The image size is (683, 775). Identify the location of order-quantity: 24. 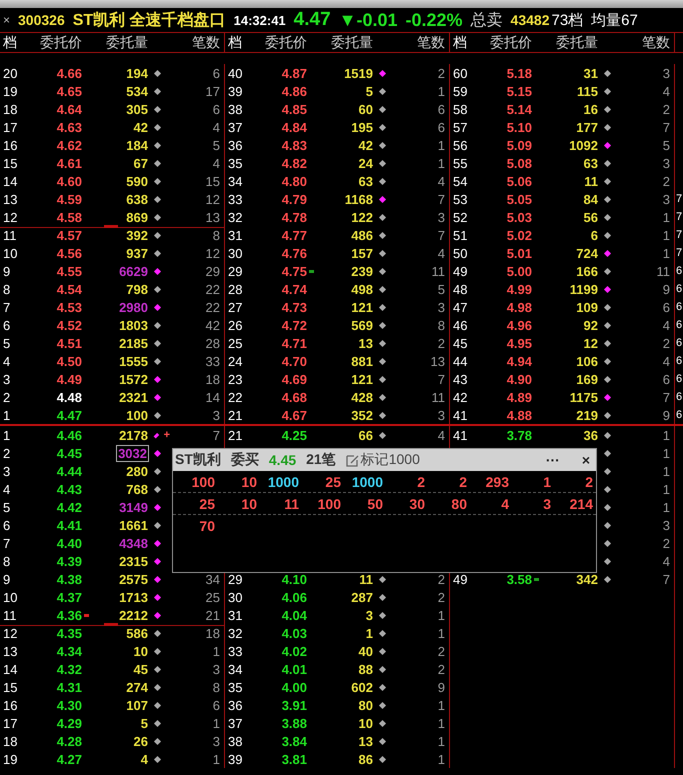
(365, 163).